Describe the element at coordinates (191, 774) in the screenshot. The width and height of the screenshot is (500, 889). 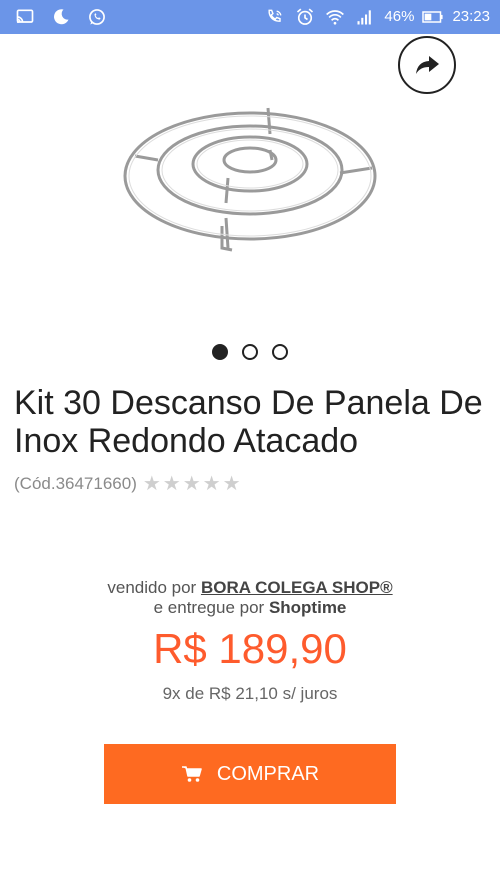
I see `cart-icon` at that location.